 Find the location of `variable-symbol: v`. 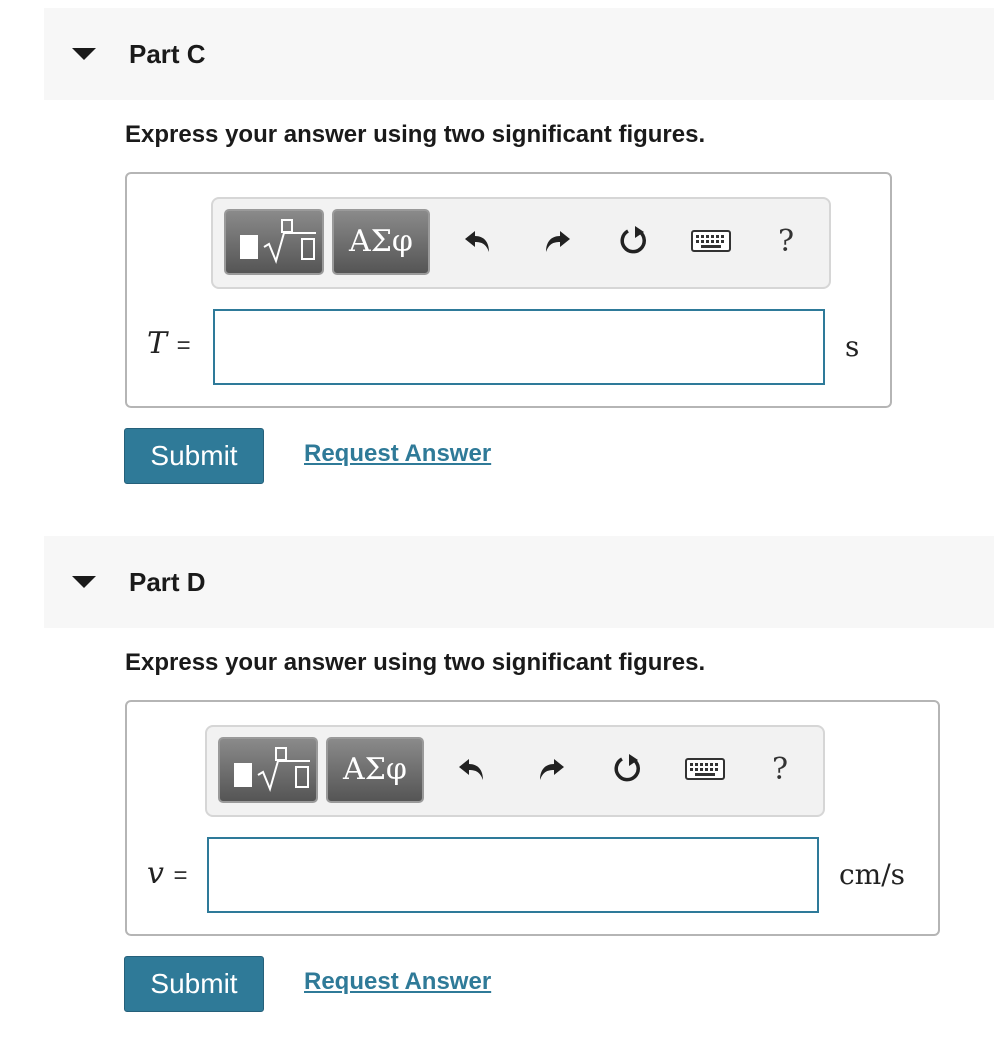

variable-symbol: v is located at coordinates (155, 873).